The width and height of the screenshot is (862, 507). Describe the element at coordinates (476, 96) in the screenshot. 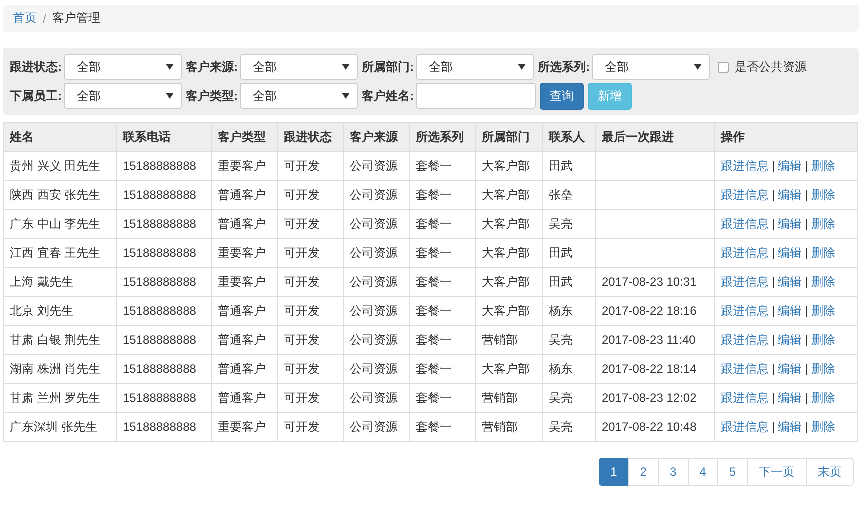

I see `input-field` at that location.